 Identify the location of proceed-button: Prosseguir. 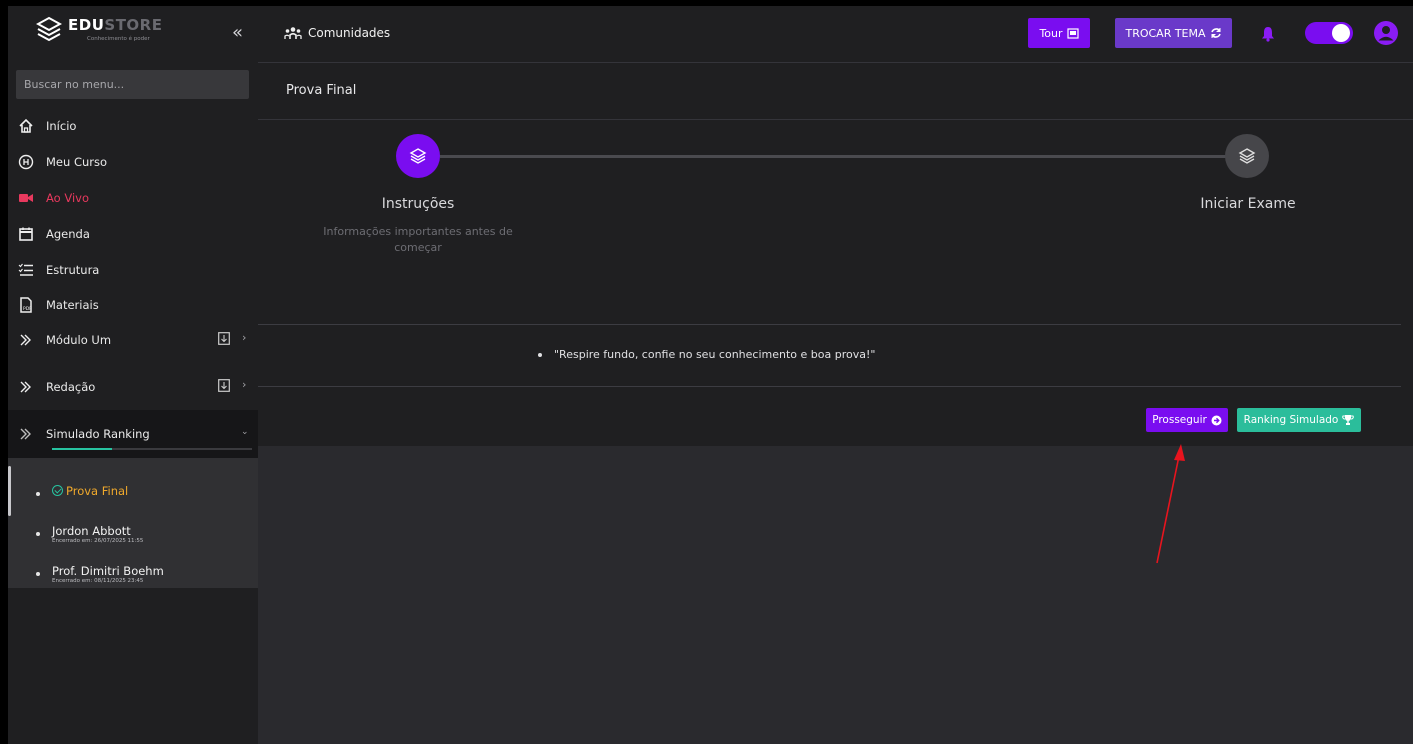
(1187, 420).